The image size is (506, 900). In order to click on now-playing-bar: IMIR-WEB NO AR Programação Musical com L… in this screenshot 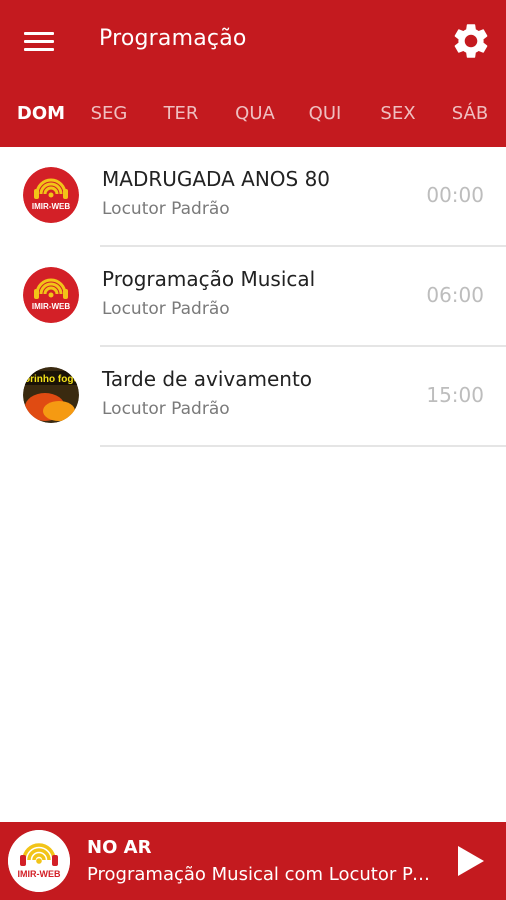, I will do `click(253, 861)`.